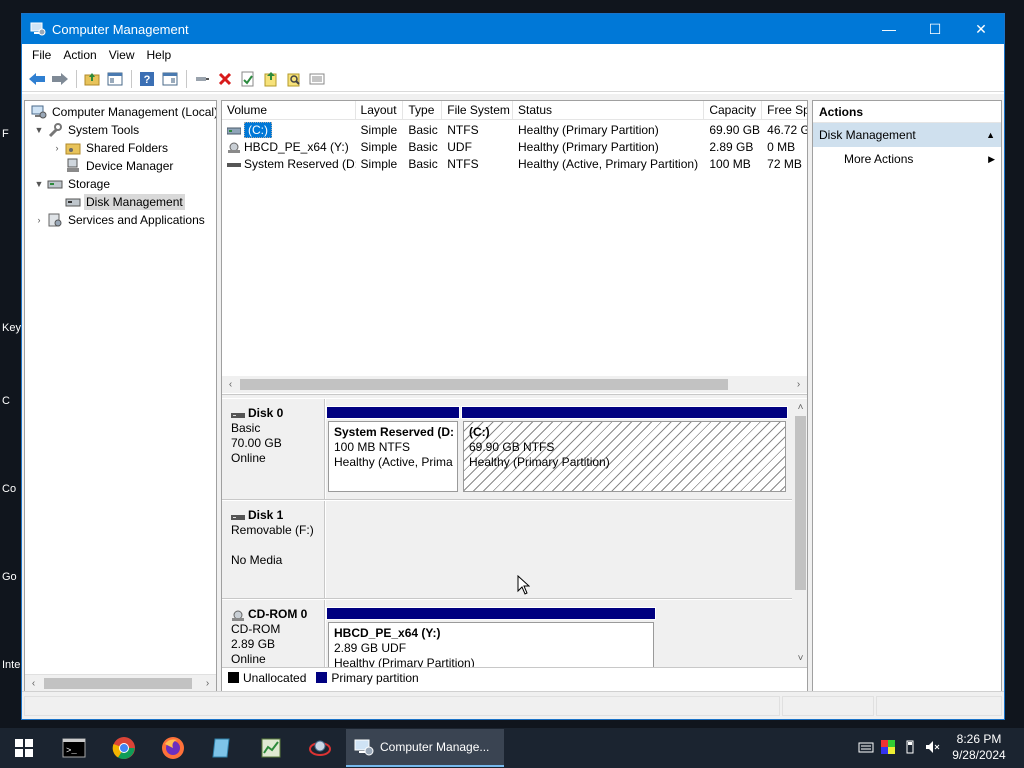 The height and width of the screenshot is (768, 1024). Describe the element at coordinates (273, 549) in the screenshot. I see `disk-info-disk-1: Disk 1 Removable (F:) No Media` at that location.